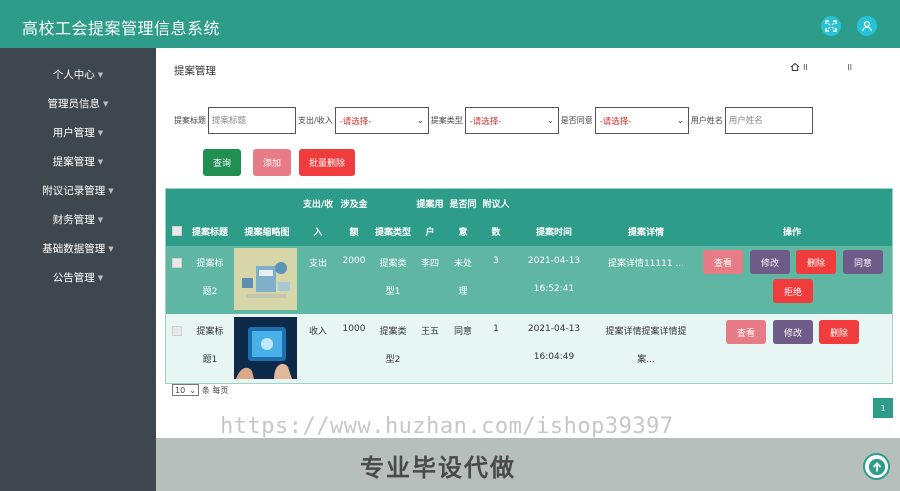 The width and height of the screenshot is (900, 491). Describe the element at coordinates (121, 28) in the screenshot. I see `app-title: 高校工会提案管理信息系统` at that location.